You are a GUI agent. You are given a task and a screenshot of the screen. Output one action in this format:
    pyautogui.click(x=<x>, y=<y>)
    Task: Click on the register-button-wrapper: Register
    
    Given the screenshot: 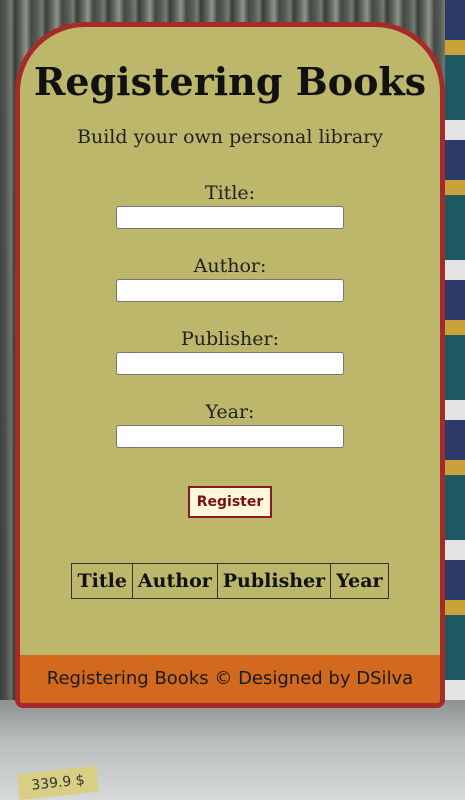 What is the action you would take?
    pyautogui.click(x=230, y=502)
    